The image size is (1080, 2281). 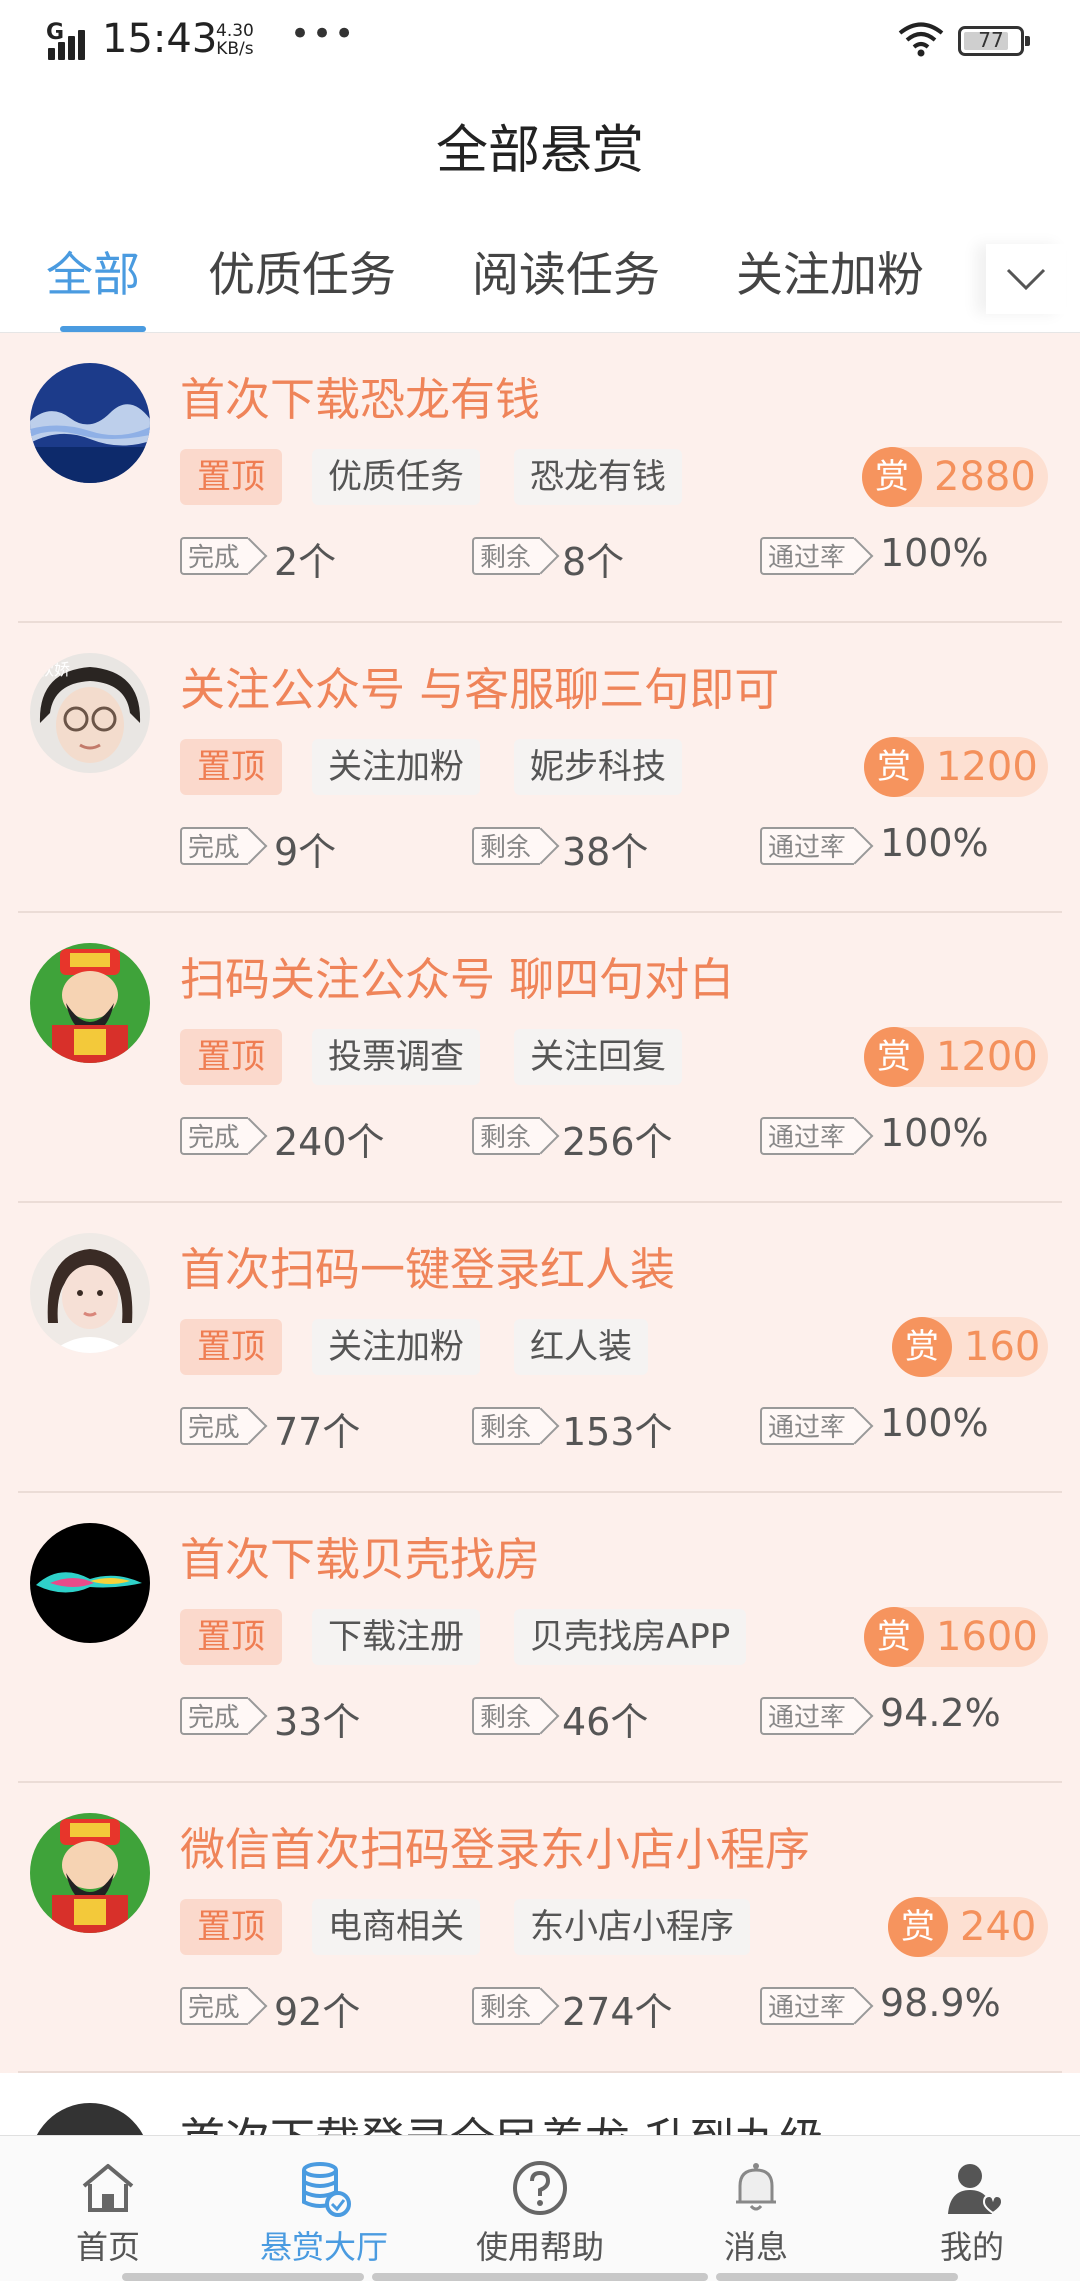 What do you see at coordinates (302, 270) in the screenshot?
I see `tab-quality-tasks: 优质任务` at bounding box center [302, 270].